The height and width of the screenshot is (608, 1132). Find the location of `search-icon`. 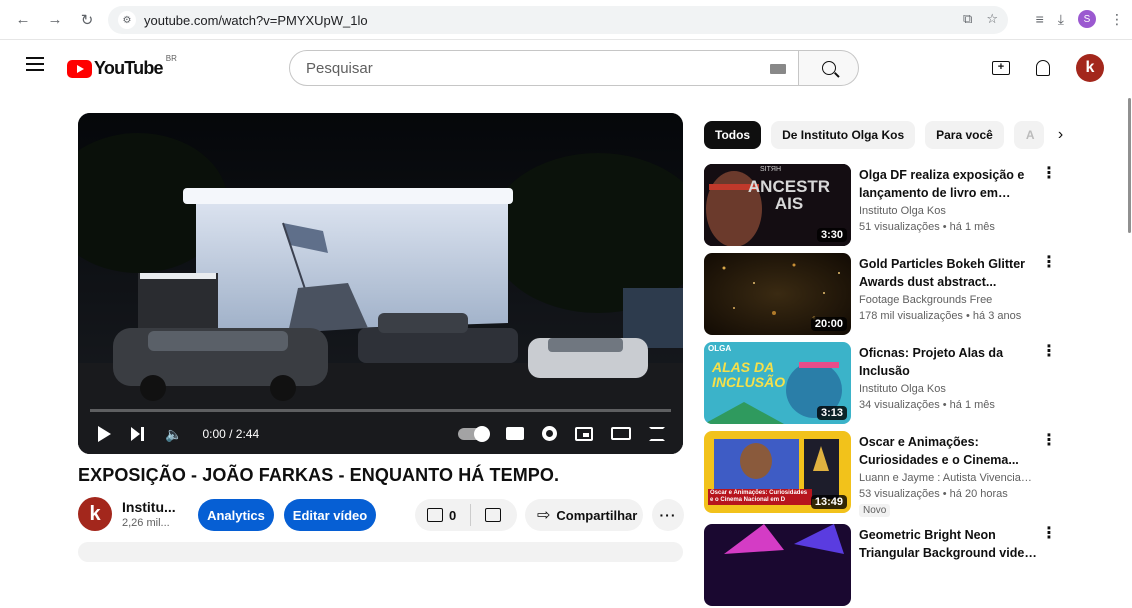

search-icon is located at coordinates (828, 68).